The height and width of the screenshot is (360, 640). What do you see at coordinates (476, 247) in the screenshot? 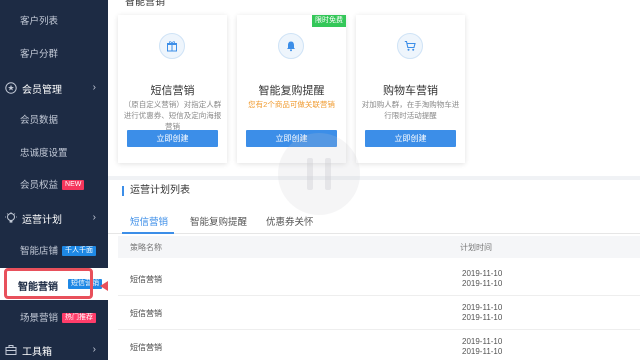
I see `column-header-time: 计划时间` at bounding box center [476, 247].